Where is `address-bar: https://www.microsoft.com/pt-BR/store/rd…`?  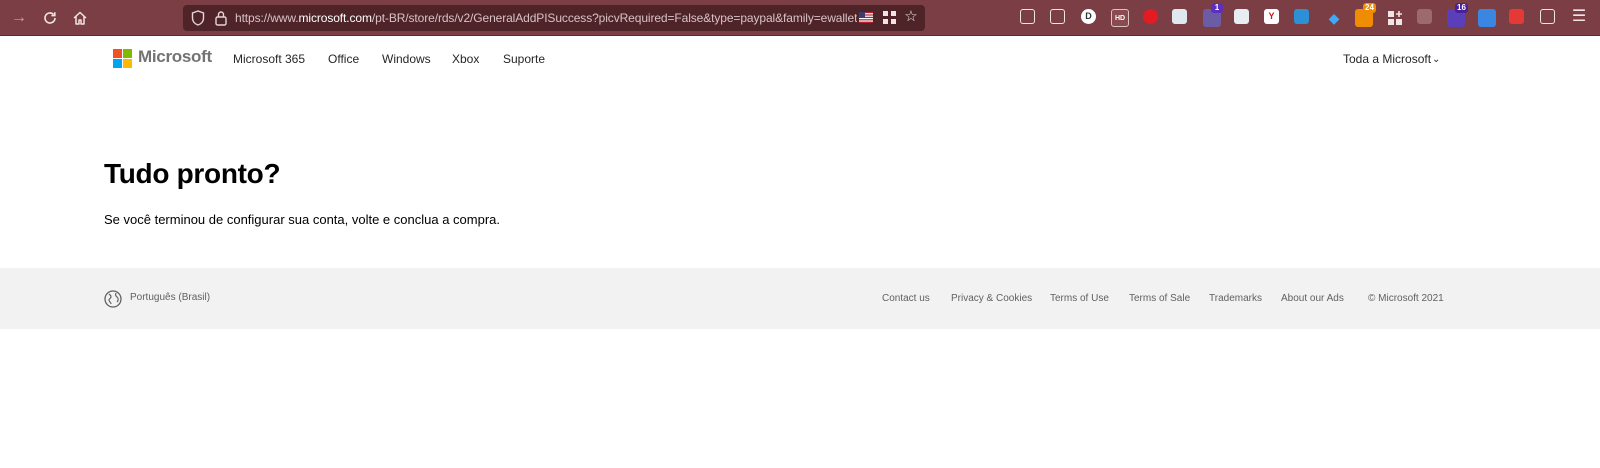
address-bar: https://www.microsoft.com/pt-BR/store/rd… is located at coordinates (554, 18).